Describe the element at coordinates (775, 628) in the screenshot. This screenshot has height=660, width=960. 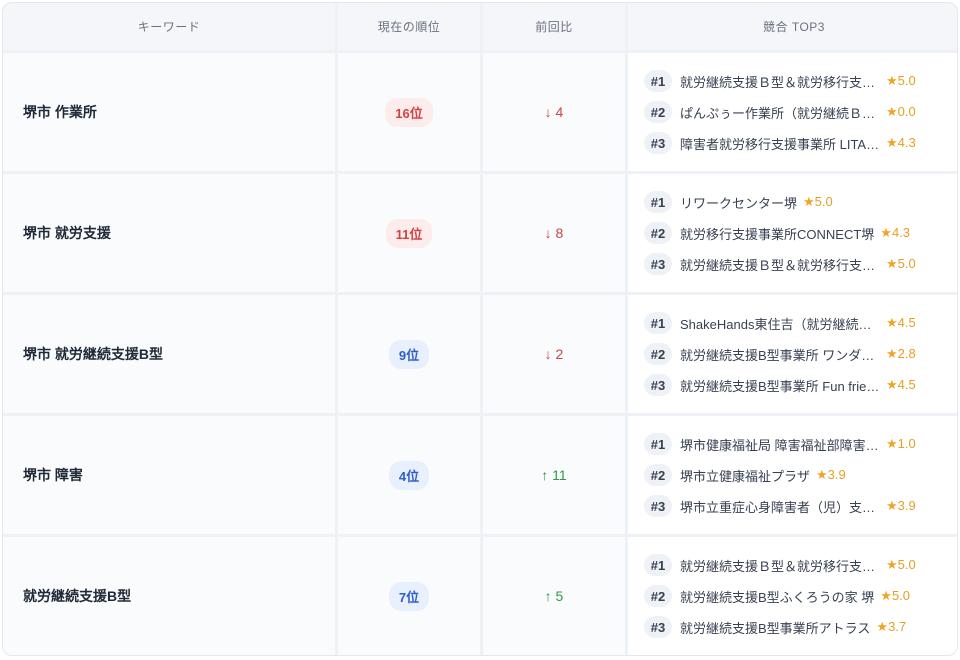
I see `competitor-name: 就労継続支援B型事業所アトラス` at that location.